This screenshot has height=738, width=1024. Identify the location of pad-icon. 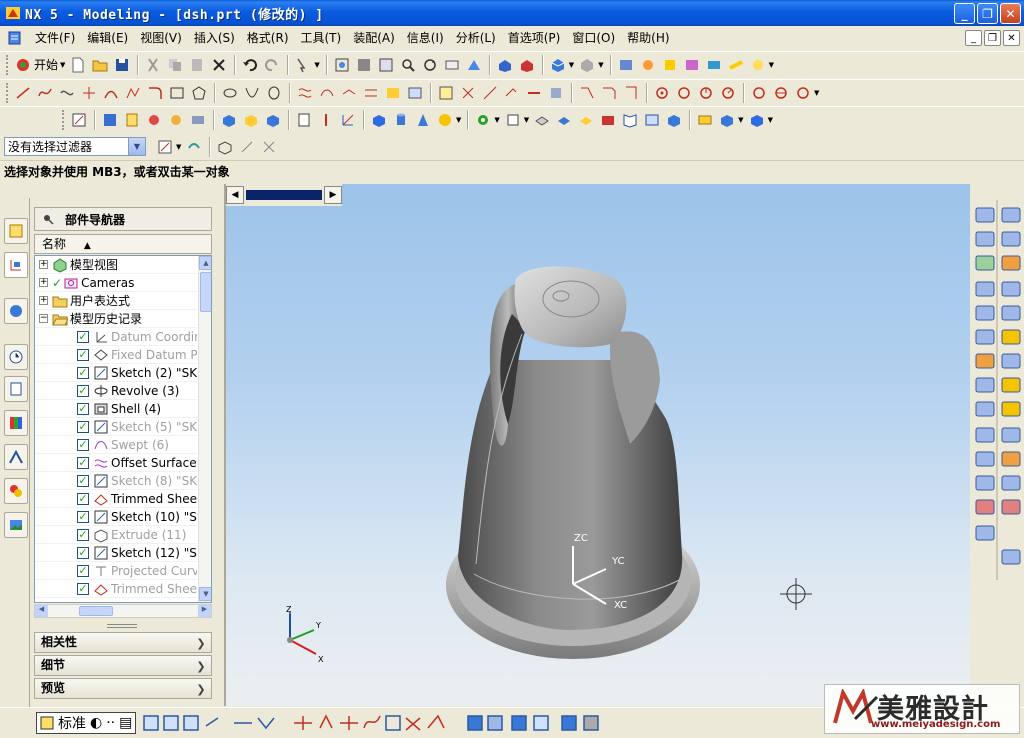
(564, 120).